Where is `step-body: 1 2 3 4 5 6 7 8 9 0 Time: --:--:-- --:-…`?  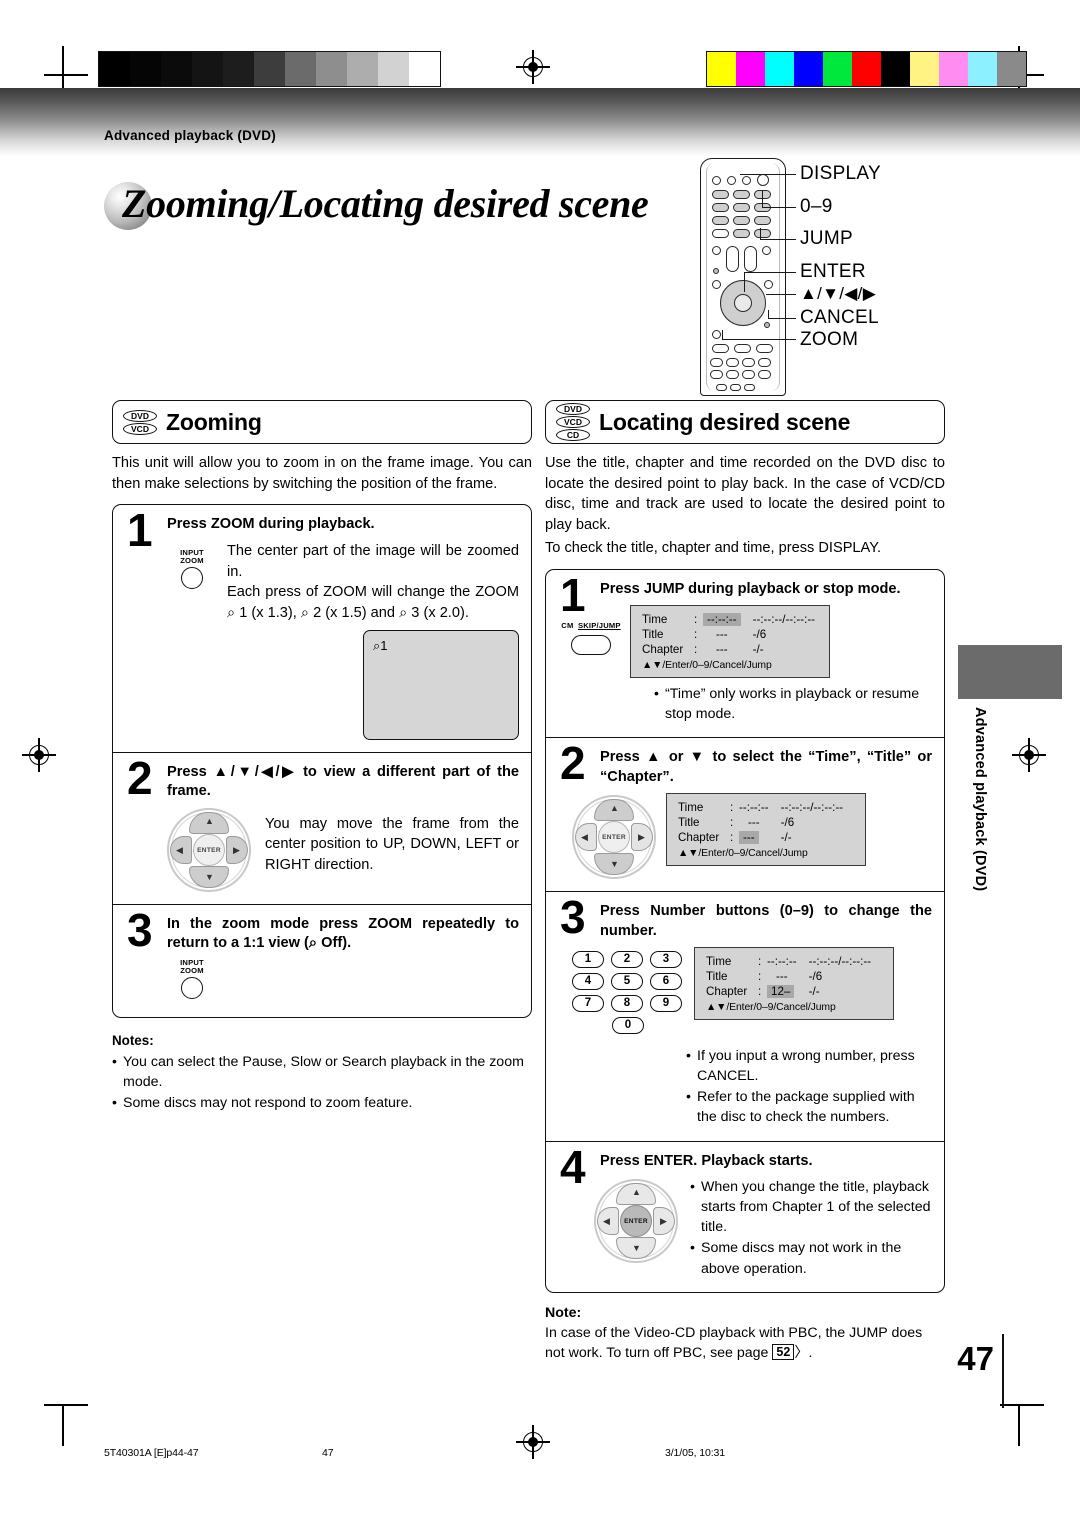
step-body: 1 2 3 4 5 6 7 8 9 0 Time: --:--:-- --:-… is located at coordinates (745, 1037).